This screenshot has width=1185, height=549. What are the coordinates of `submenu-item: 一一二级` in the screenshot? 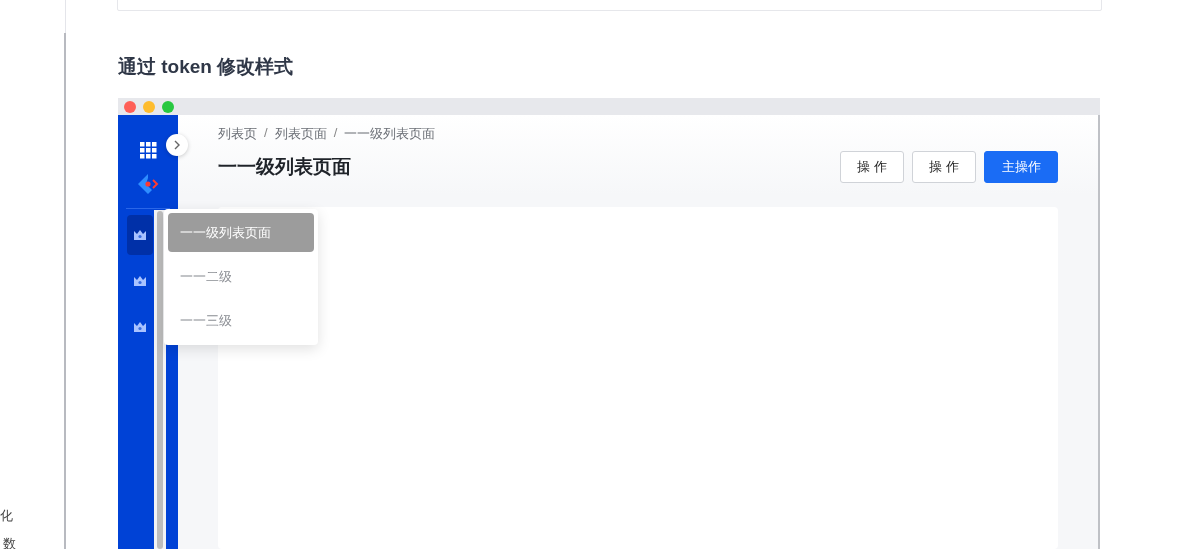 It's located at (241, 277).